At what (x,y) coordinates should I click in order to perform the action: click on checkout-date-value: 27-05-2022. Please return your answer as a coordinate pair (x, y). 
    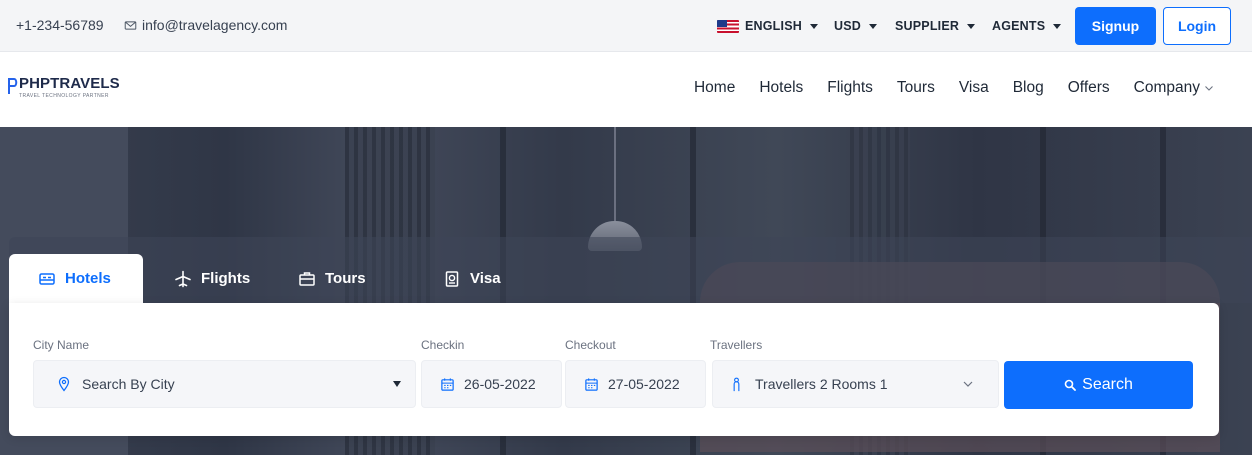
    Looking at the image, I should click on (644, 384).